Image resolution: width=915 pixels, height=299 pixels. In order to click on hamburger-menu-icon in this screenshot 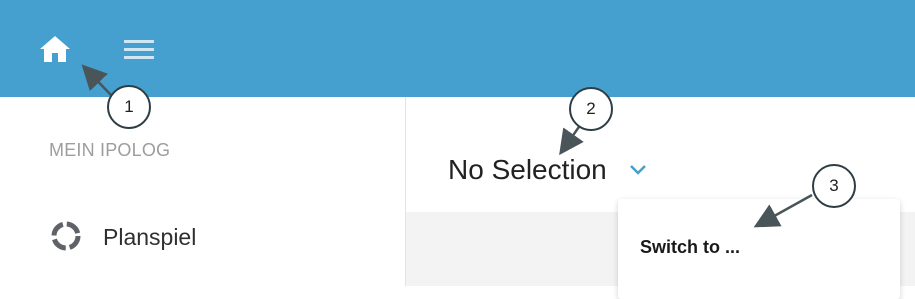, I will do `click(139, 50)`.